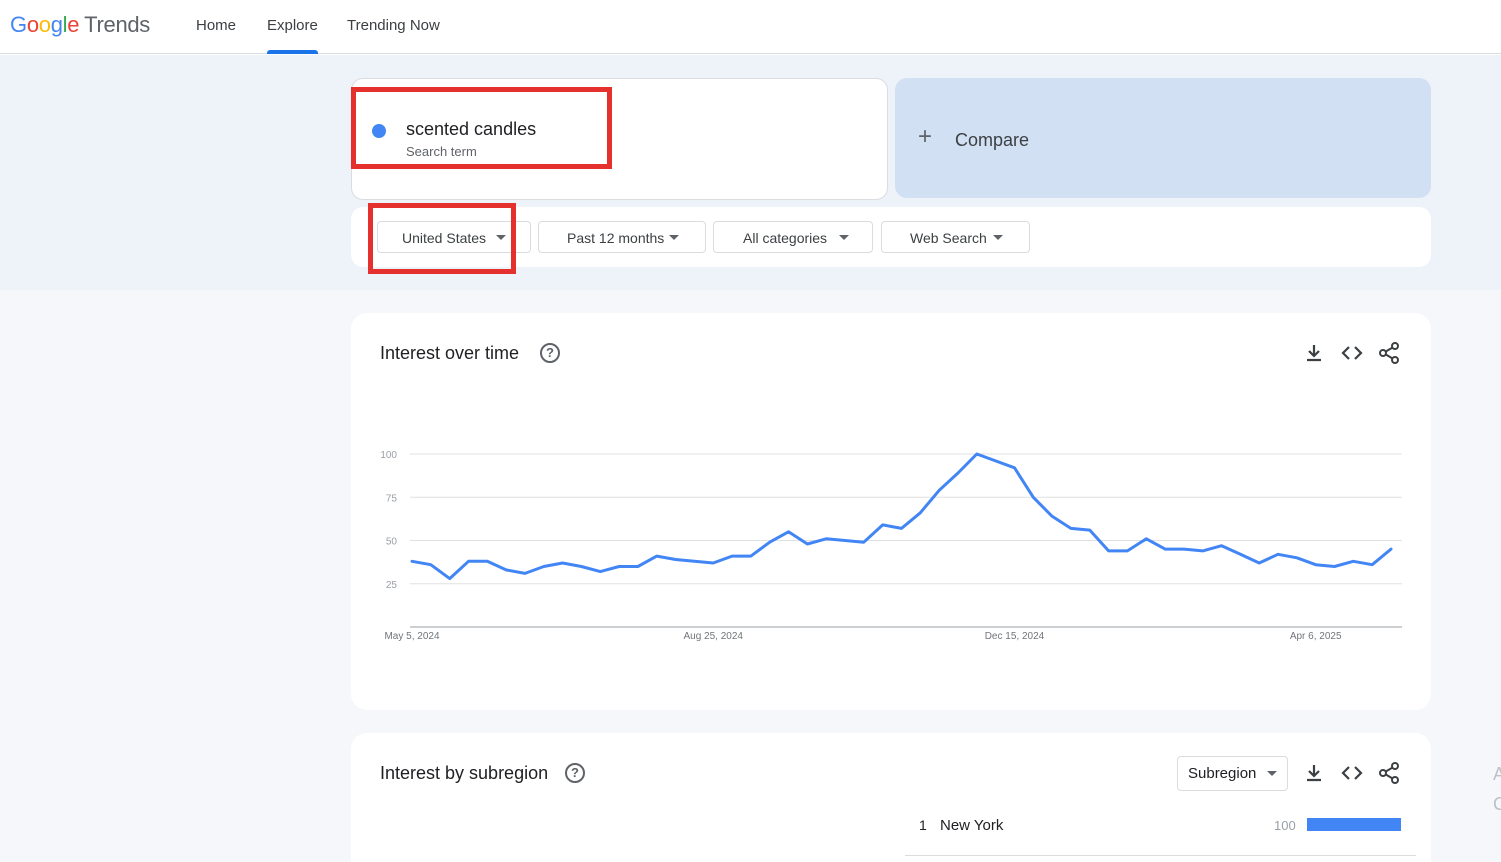 The width and height of the screenshot is (1501, 862). I want to click on nav-trending-now: Trending Now, so click(393, 25).